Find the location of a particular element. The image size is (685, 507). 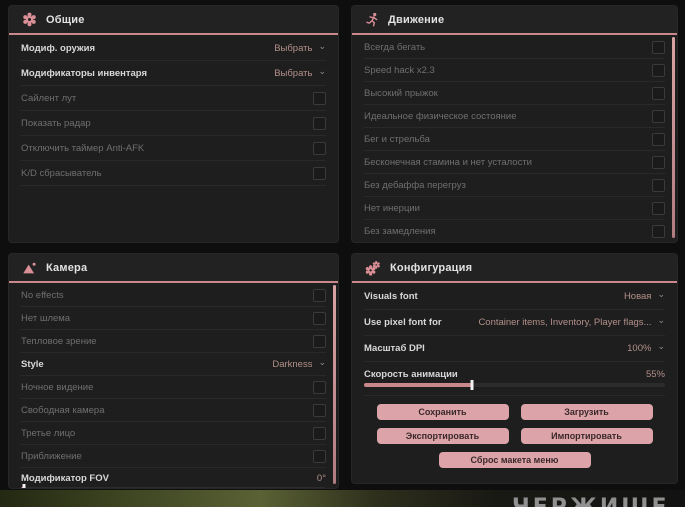

setting-row: Без дебаффа перегруз is located at coordinates (514, 185).